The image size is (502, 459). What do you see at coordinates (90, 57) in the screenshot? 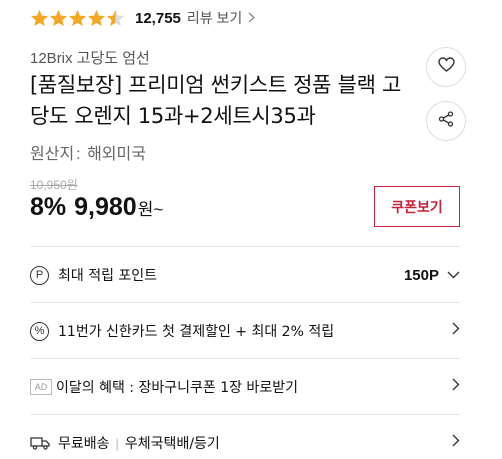
I see `brand-label: 12Brix 고당도 엄선` at bounding box center [90, 57].